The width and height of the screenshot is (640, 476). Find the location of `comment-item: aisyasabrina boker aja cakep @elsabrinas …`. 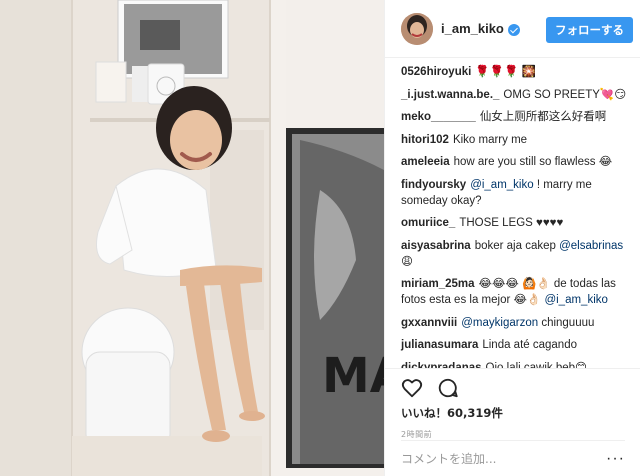

comment-item: aisyasabrina boker aja cakep @elsabrinas … is located at coordinates (517, 254).